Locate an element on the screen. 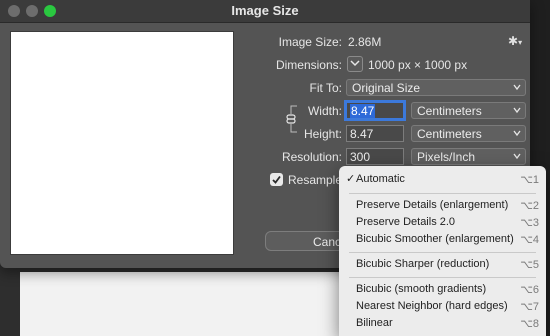 This screenshot has width=550, height=336. menu-item-bilinear: Bilinear ⌥8 is located at coordinates (442, 323).